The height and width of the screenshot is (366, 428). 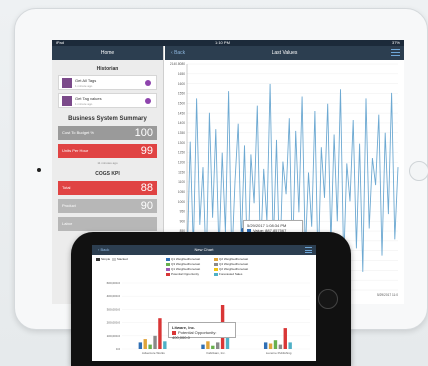 I want to click on y-tick-label: 1400, so click(x=181, y=123).